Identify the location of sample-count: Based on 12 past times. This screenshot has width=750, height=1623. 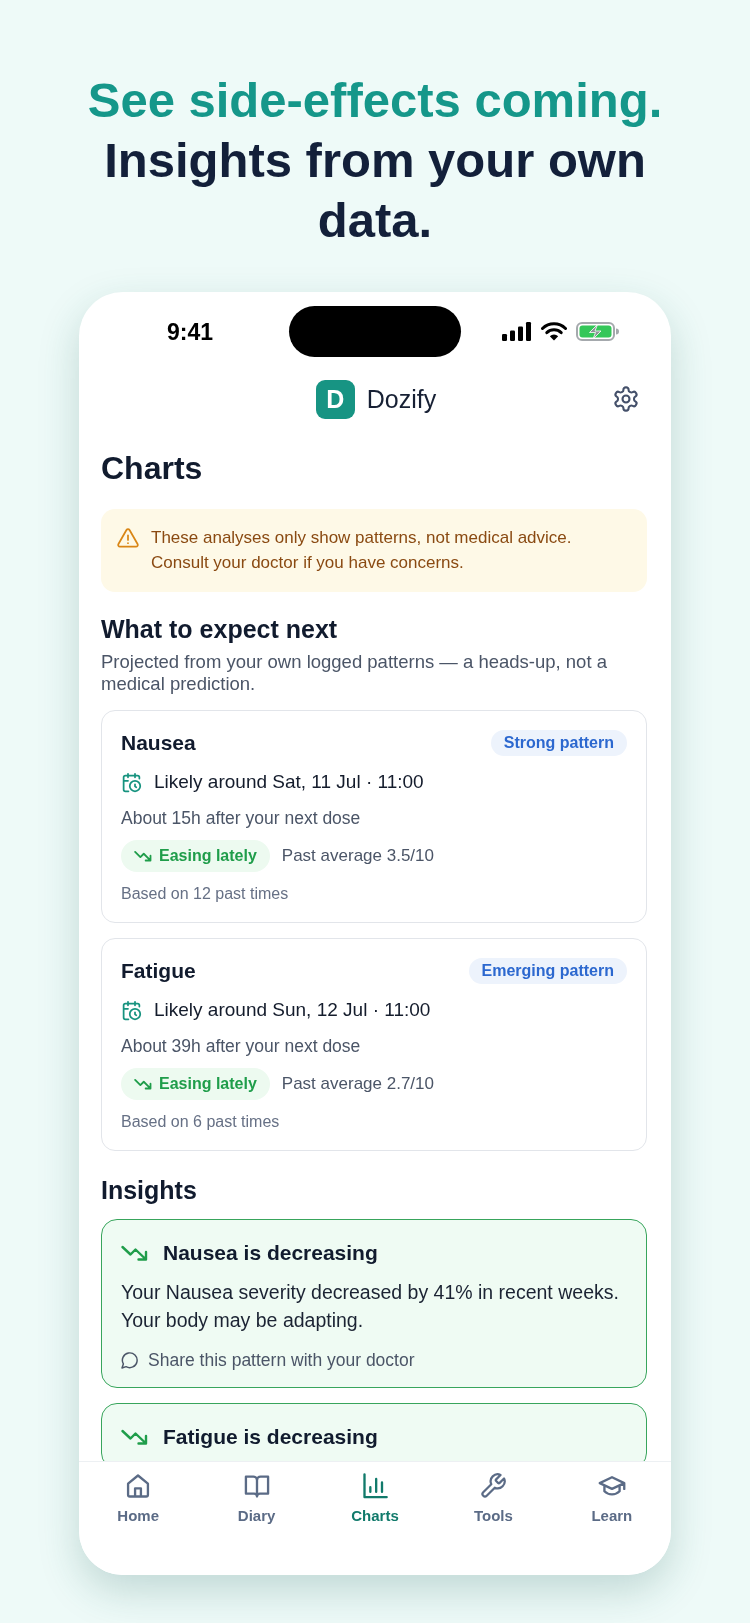
(205, 894).